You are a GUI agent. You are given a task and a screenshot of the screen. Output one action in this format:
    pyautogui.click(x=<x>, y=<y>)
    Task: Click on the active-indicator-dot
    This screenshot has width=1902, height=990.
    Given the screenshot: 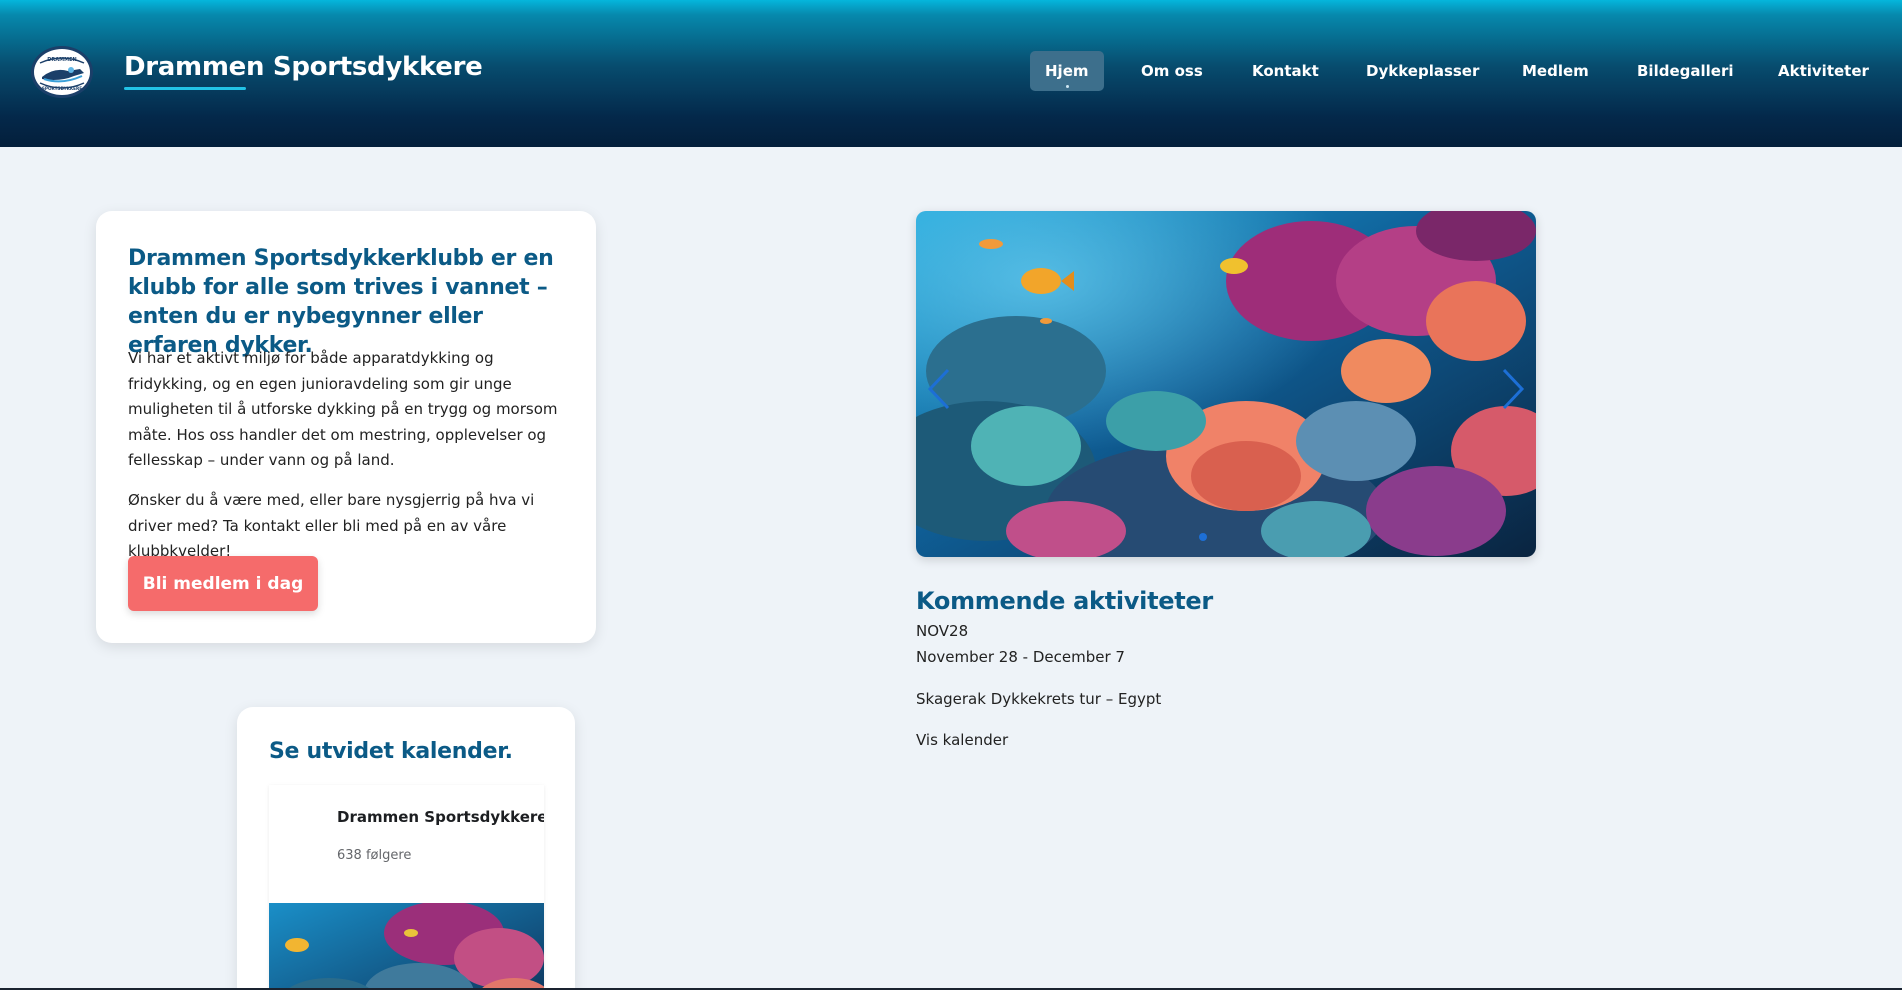 What is the action you would take?
    pyautogui.click(x=1067, y=86)
    